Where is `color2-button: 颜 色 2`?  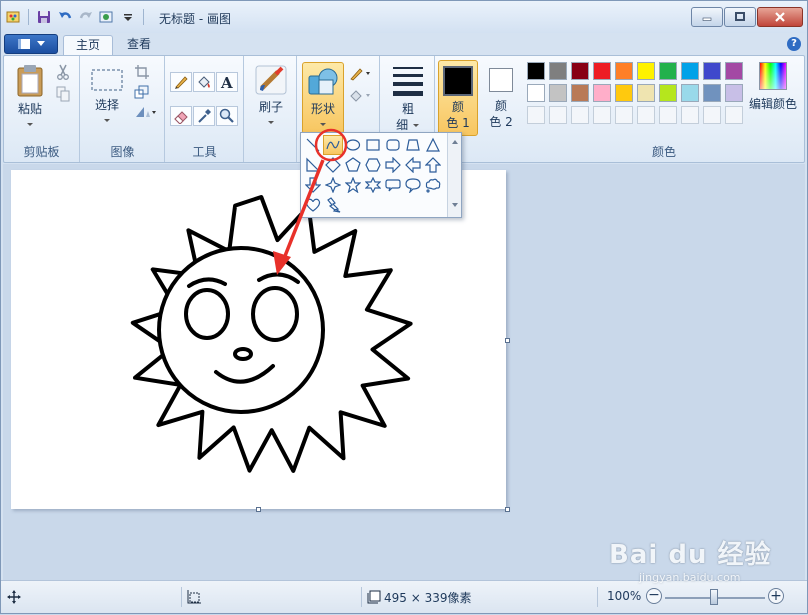
color2-button: 颜 色 2 is located at coordinates (501, 98).